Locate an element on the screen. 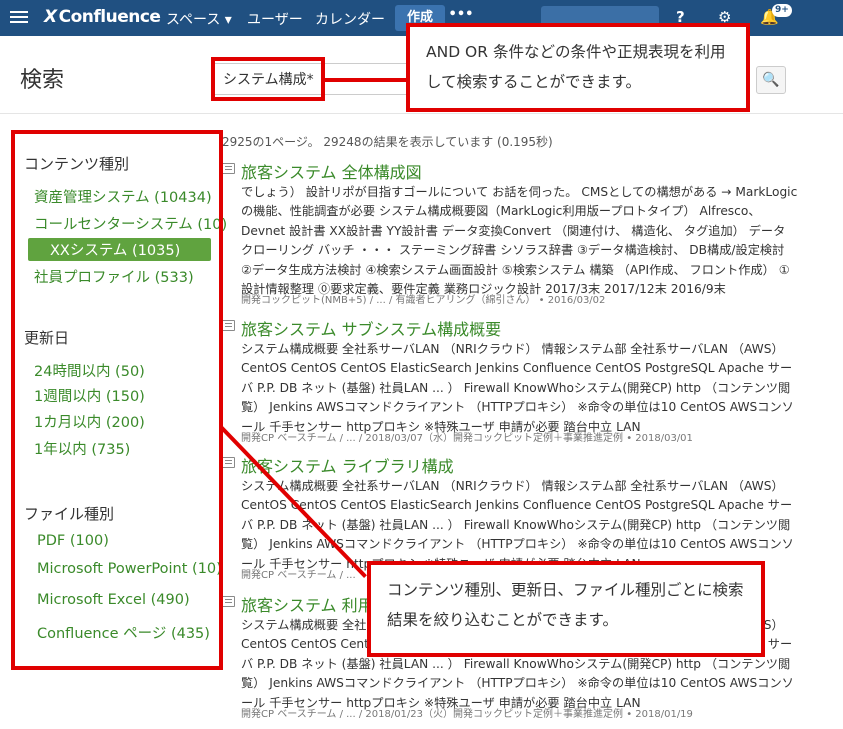 The image size is (843, 729). nav-calendar: カレンダー is located at coordinates (350, 19).